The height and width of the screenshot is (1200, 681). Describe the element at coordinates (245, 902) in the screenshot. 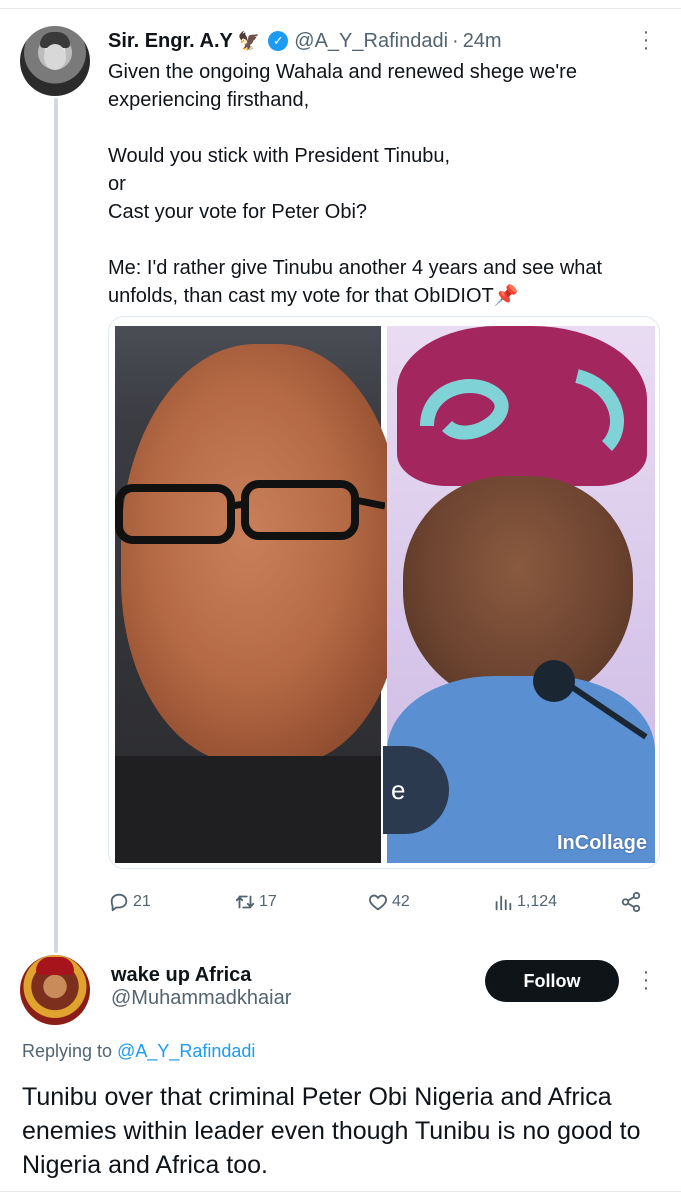

I see `retweet-icon` at that location.